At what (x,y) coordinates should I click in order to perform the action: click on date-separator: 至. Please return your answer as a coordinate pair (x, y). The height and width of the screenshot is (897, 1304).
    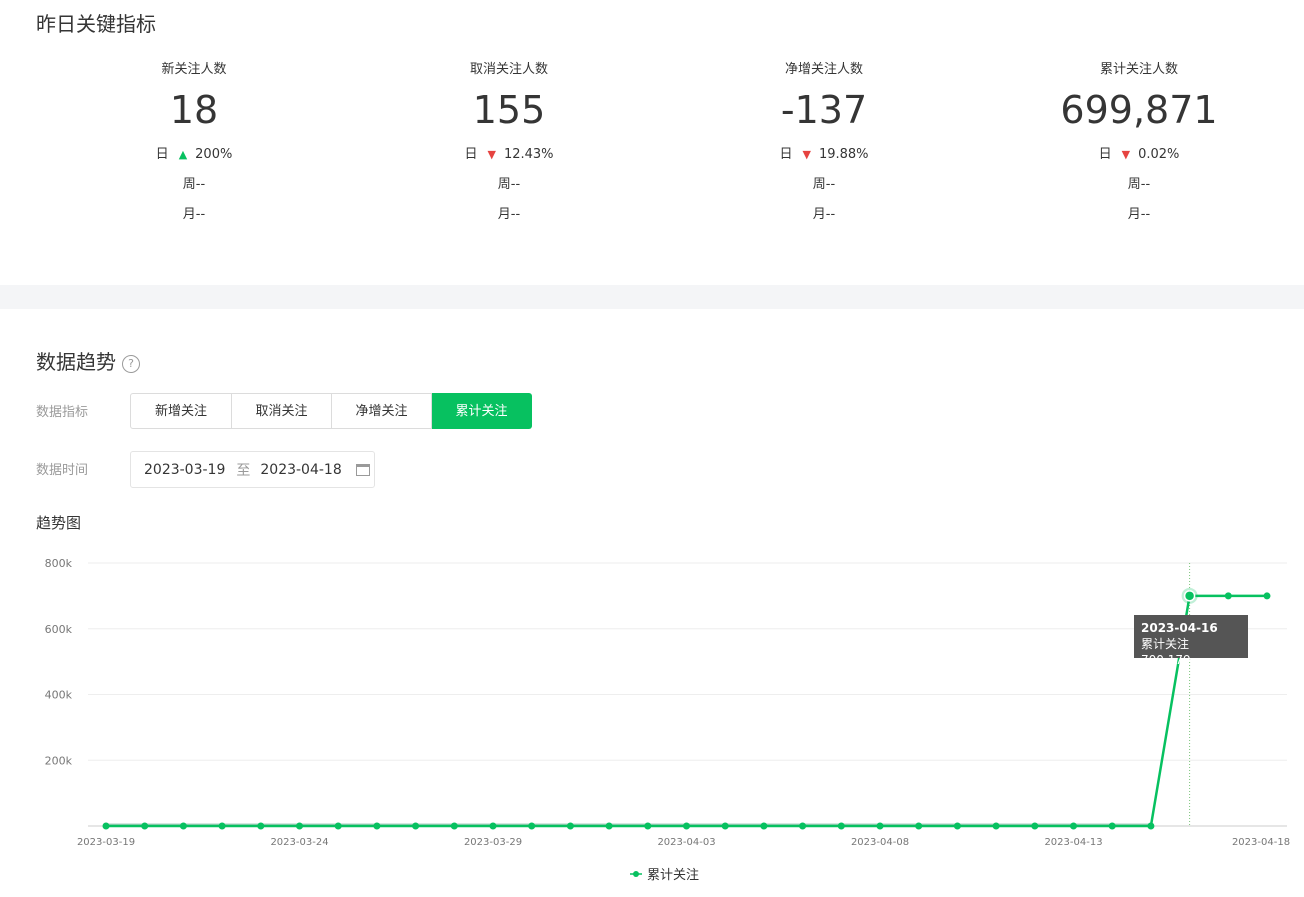
    Looking at the image, I should click on (243, 470).